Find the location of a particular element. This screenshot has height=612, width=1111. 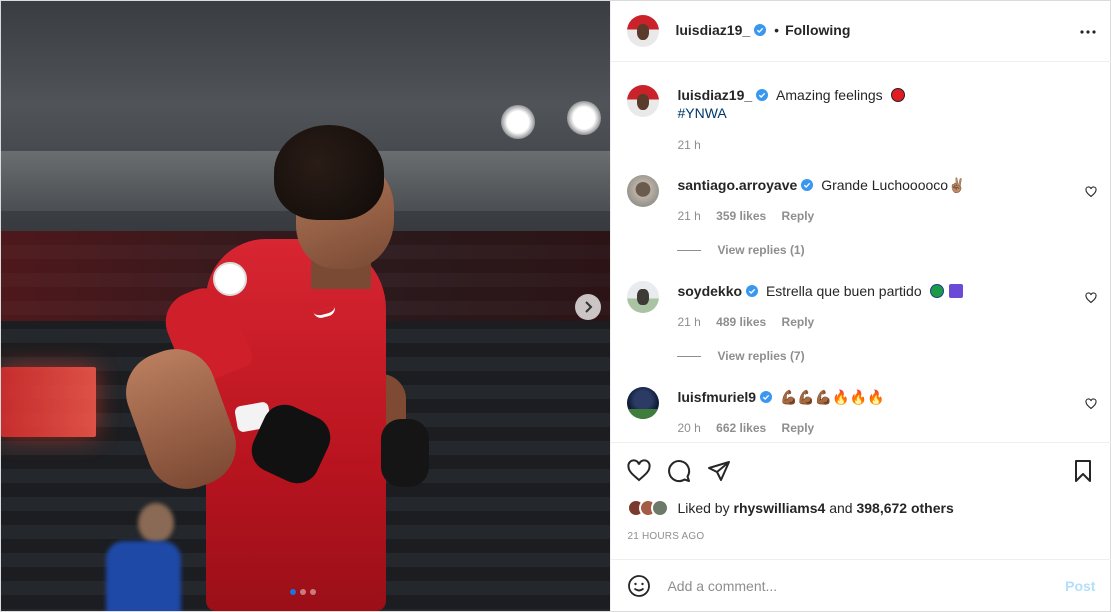

post-timestamp: 21 HOURS AGO is located at coordinates (665, 536).